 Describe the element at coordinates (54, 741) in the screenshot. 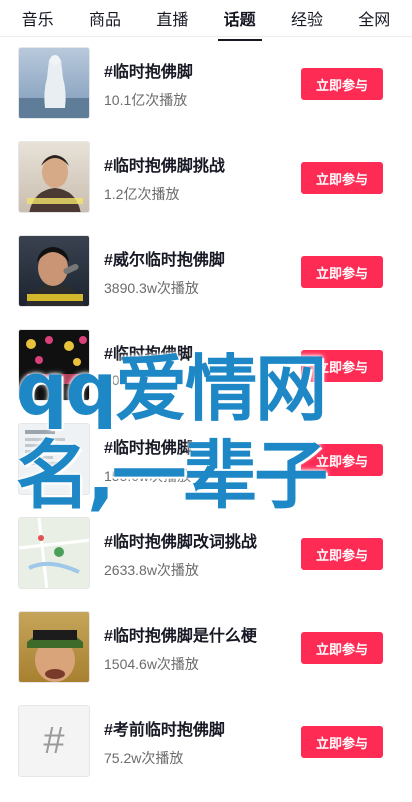

I see `hashtag-icon: #` at that location.